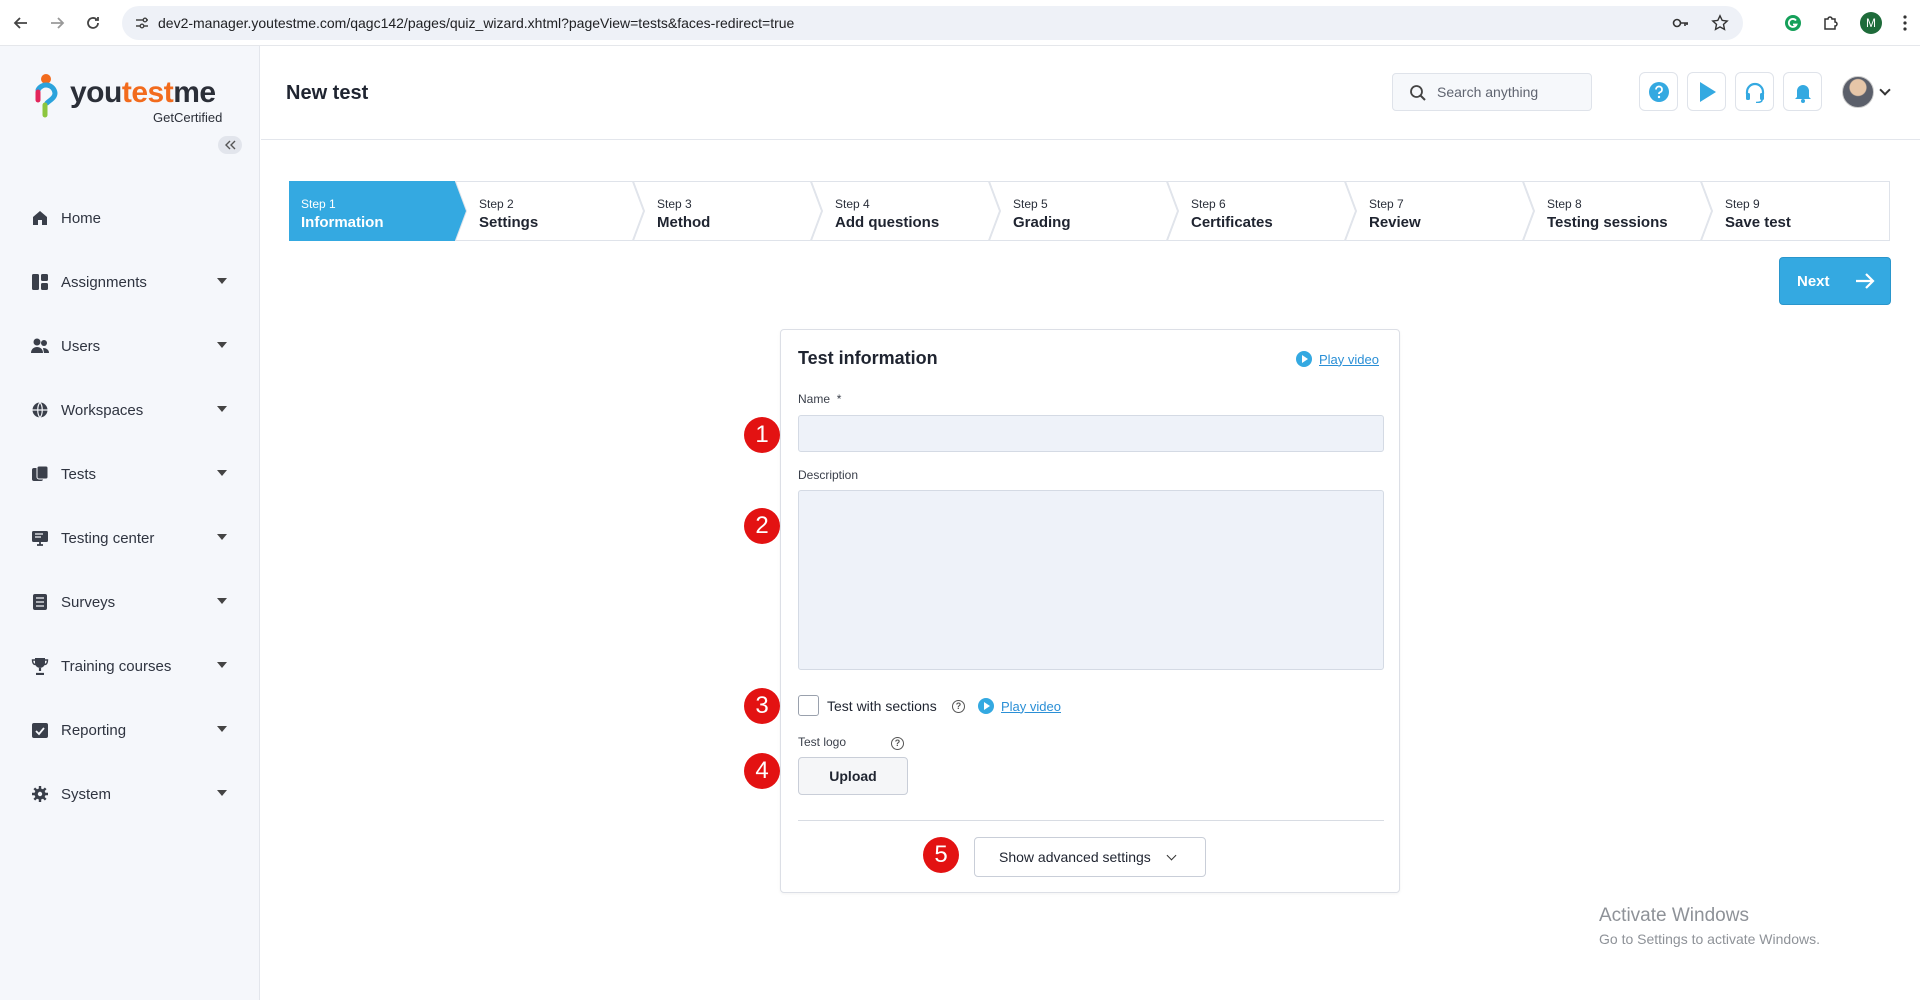 The height and width of the screenshot is (1000, 1920). Describe the element at coordinates (1031, 706) in the screenshot. I see `play-video-label: Play video` at that location.